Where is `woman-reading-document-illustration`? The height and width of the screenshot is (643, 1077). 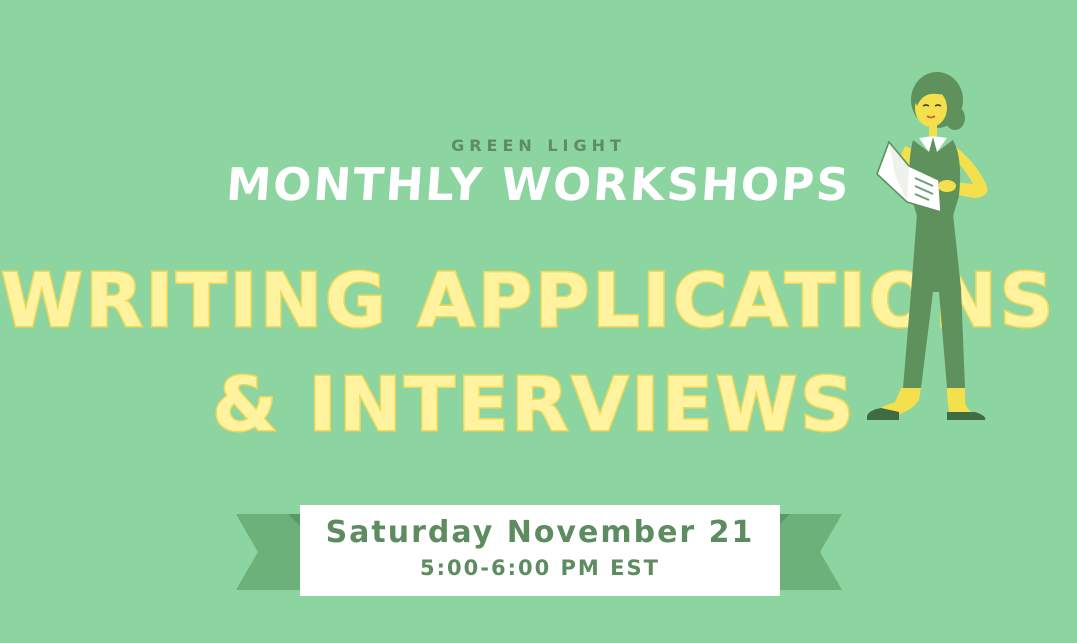 woman-reading-document-illustration is located at coordinates (935, 246).